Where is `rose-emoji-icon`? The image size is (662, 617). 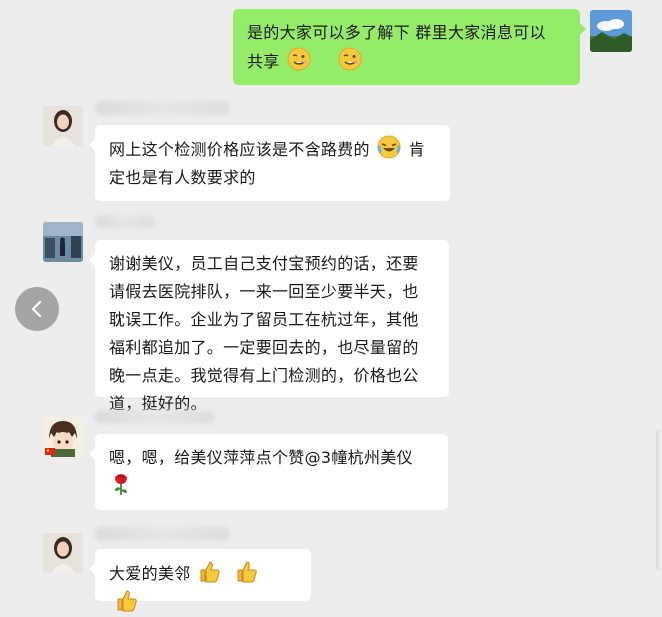 rose-emoji-icon is located at coordinates (121, 484).